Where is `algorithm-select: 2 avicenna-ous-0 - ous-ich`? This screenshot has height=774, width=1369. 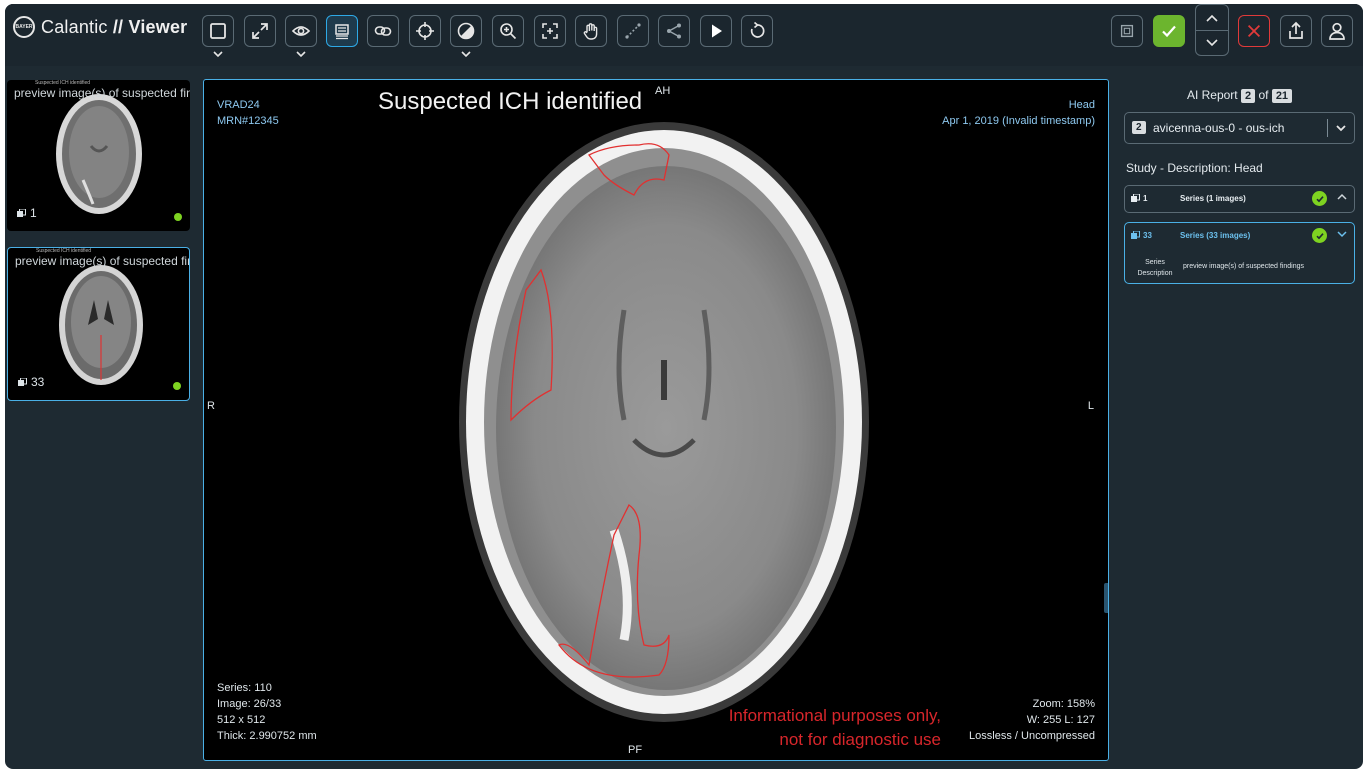 algorithm-select: 2 avicenna-ous-0 - ous-ich is located at coordinates (1239, 128).